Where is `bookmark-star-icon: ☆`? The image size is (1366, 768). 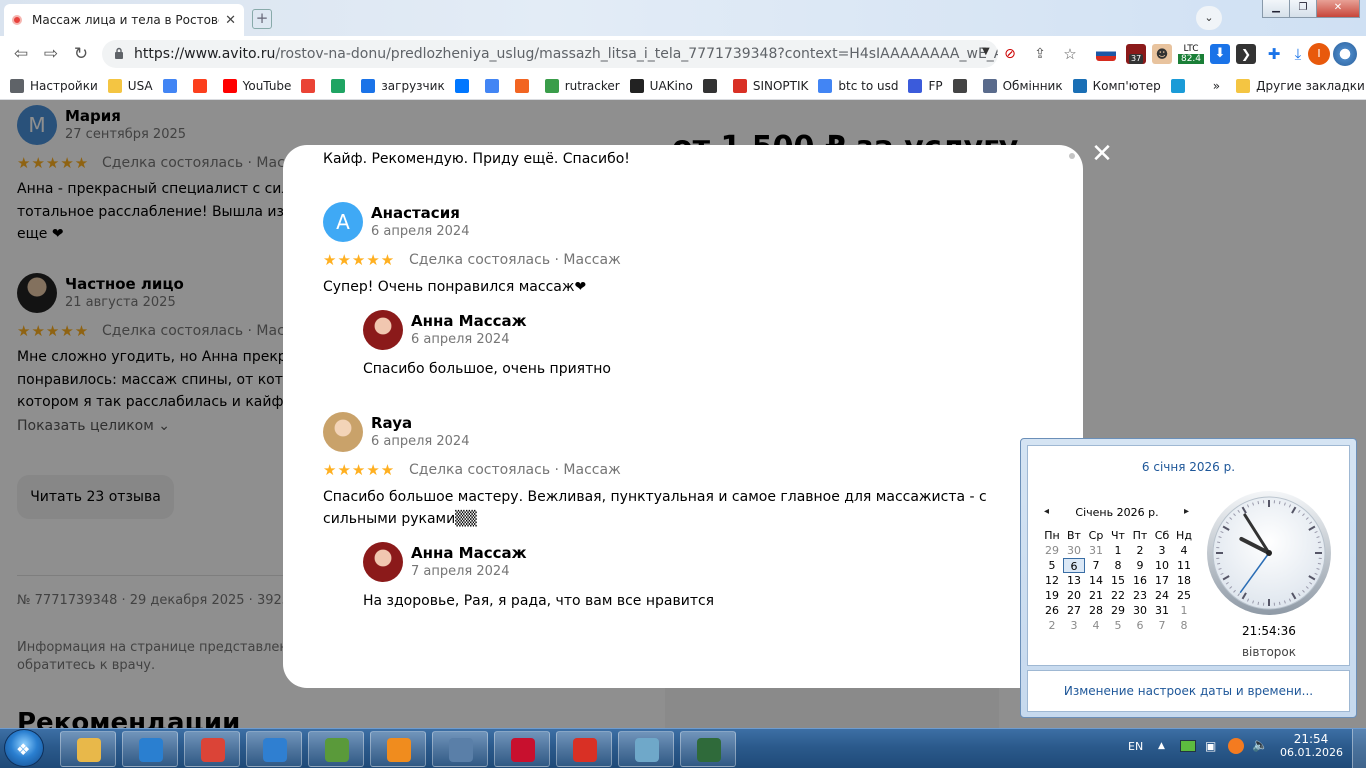 bookmark-star-icon: ☆ is located at coordinates (1070, 54).